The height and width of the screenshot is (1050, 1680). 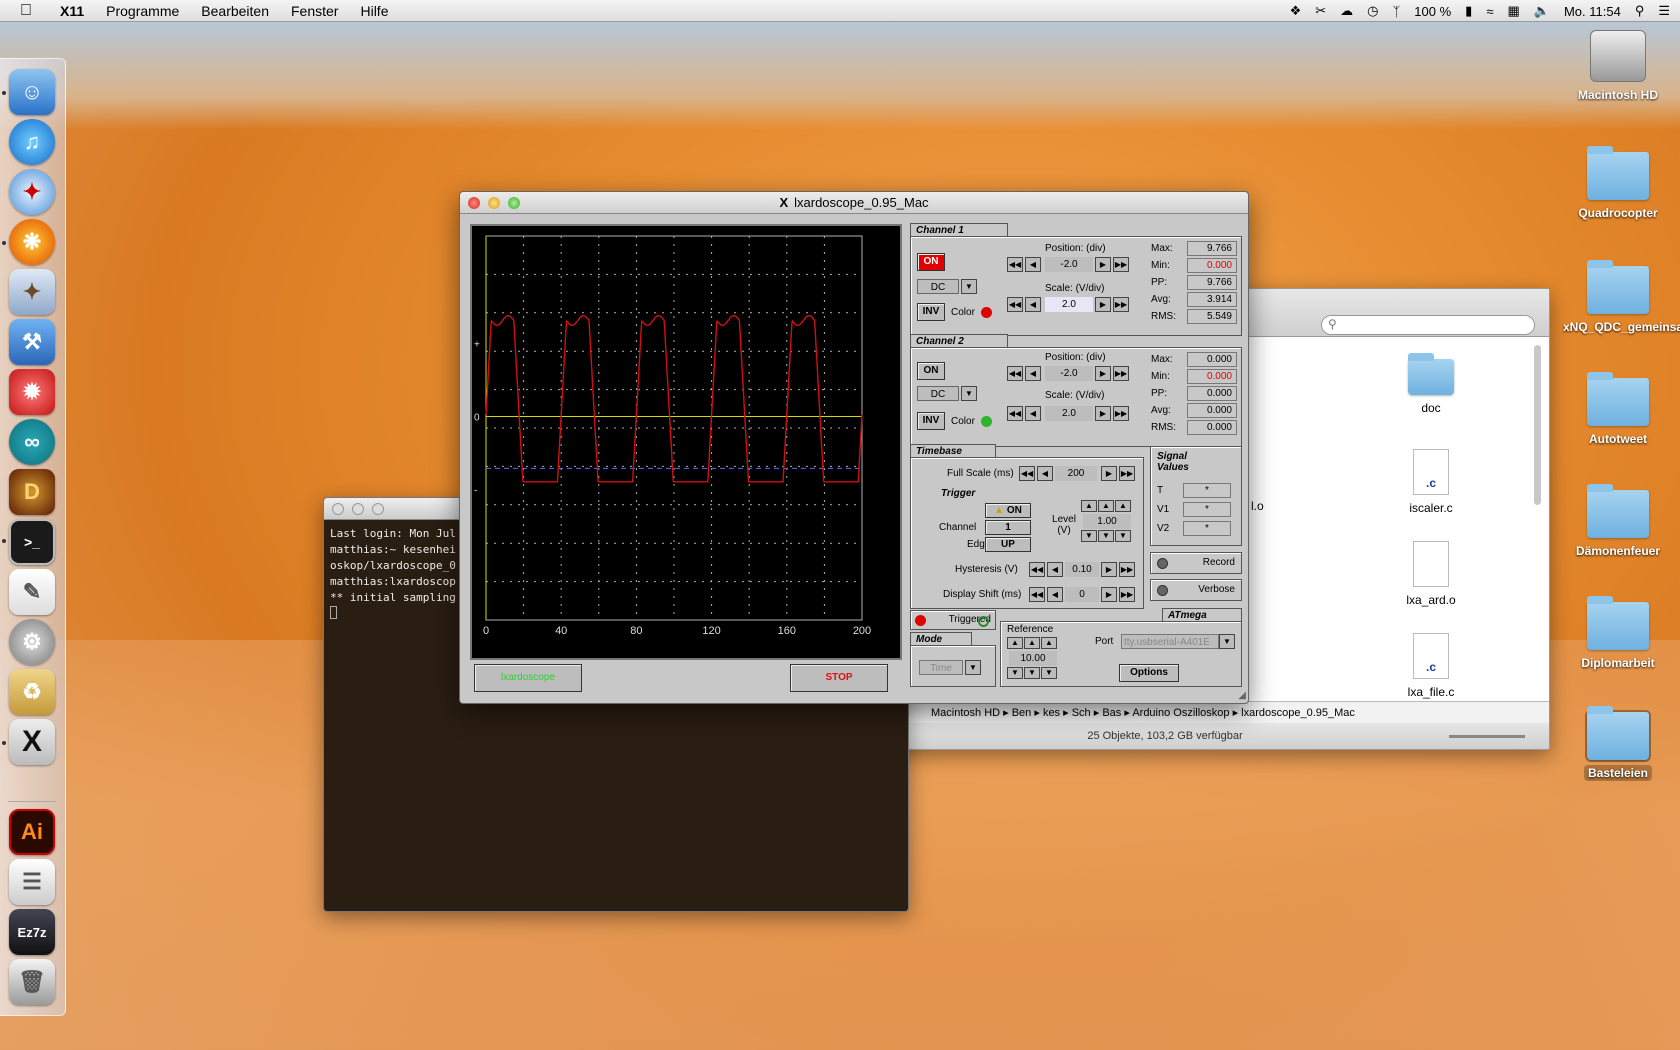 What do you see at coordinates (1227, 641) in the screenshot?
I see `port-dropdown-icon: ▼` at bounding box center [1227, 641].